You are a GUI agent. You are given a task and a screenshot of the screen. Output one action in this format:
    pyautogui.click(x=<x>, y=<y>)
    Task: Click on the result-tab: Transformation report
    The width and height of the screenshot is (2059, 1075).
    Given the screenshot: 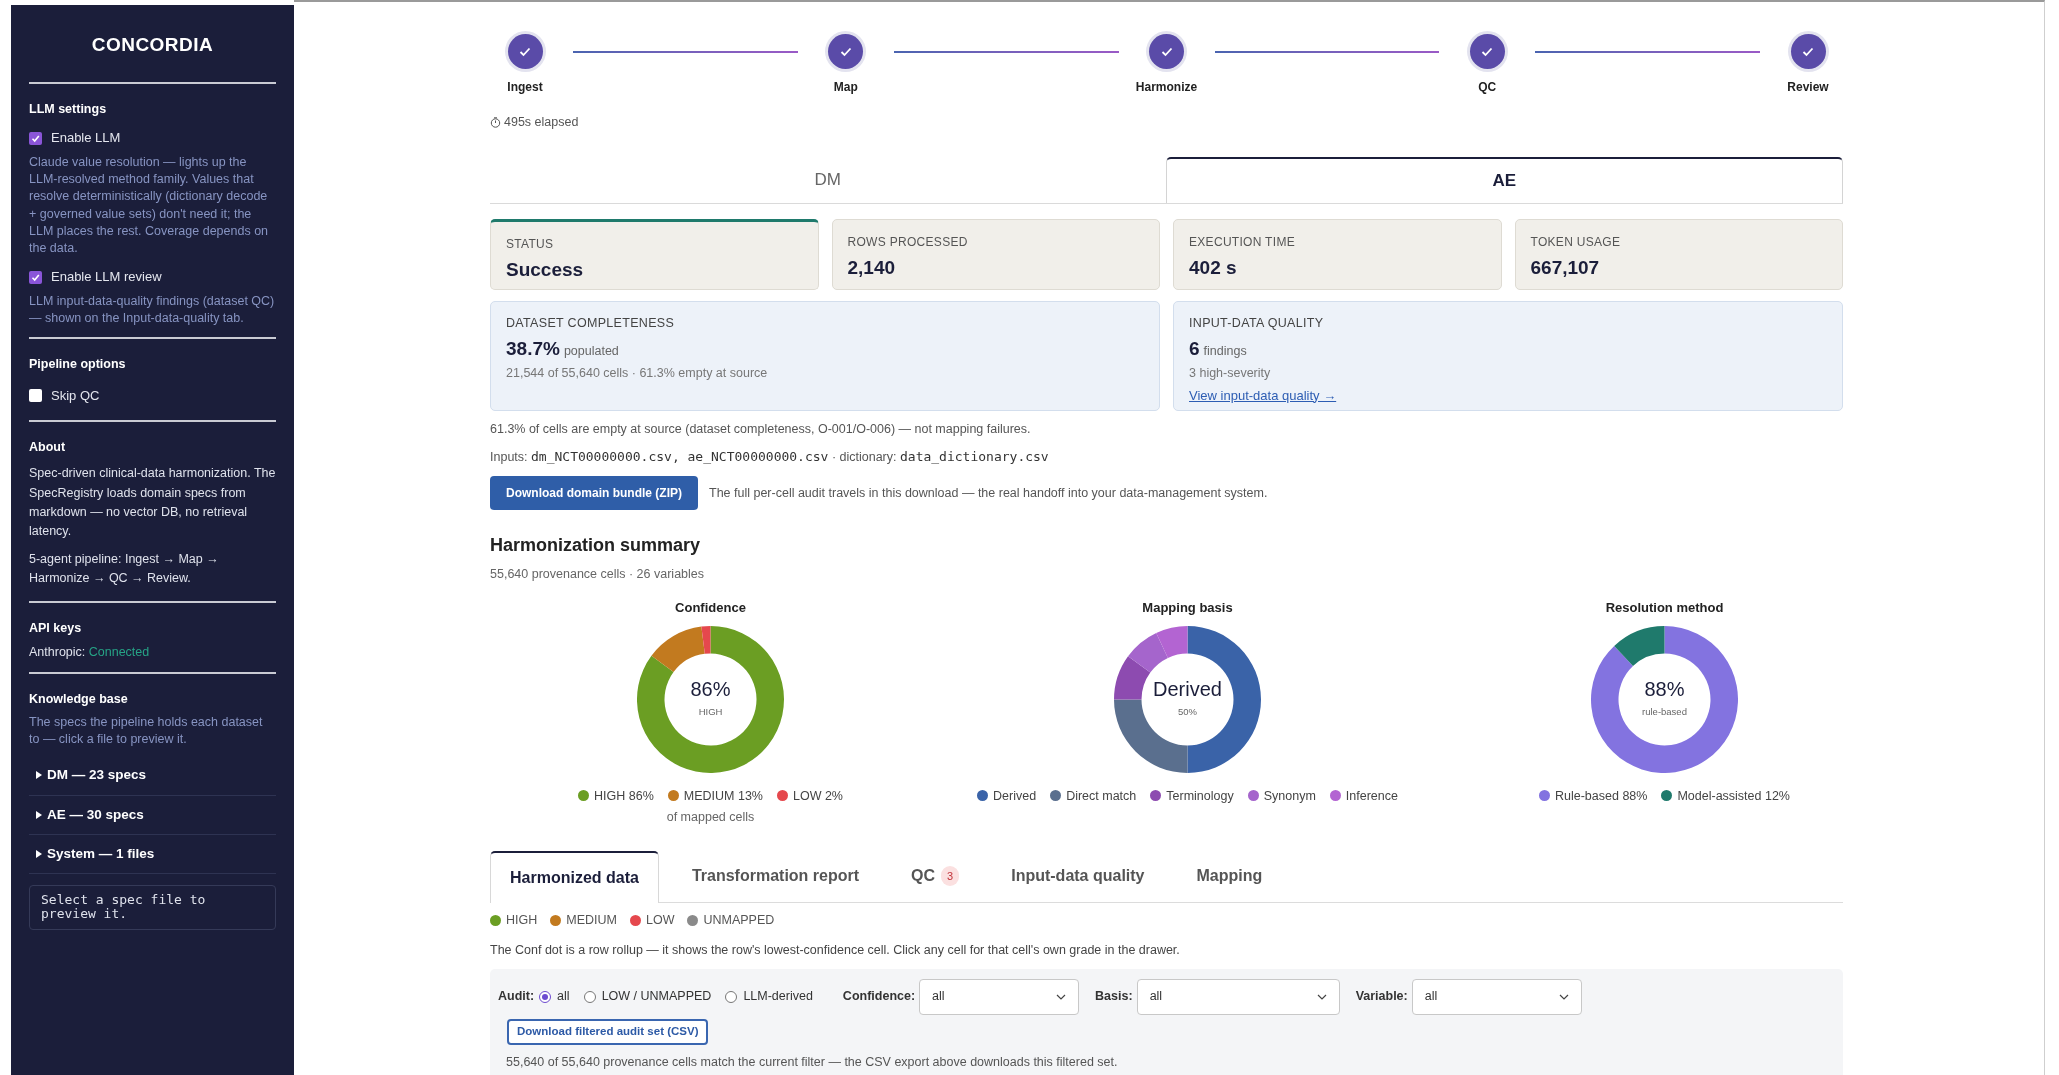 What is the action you would take?
    pyautogui.click(x=775, y=876)
    